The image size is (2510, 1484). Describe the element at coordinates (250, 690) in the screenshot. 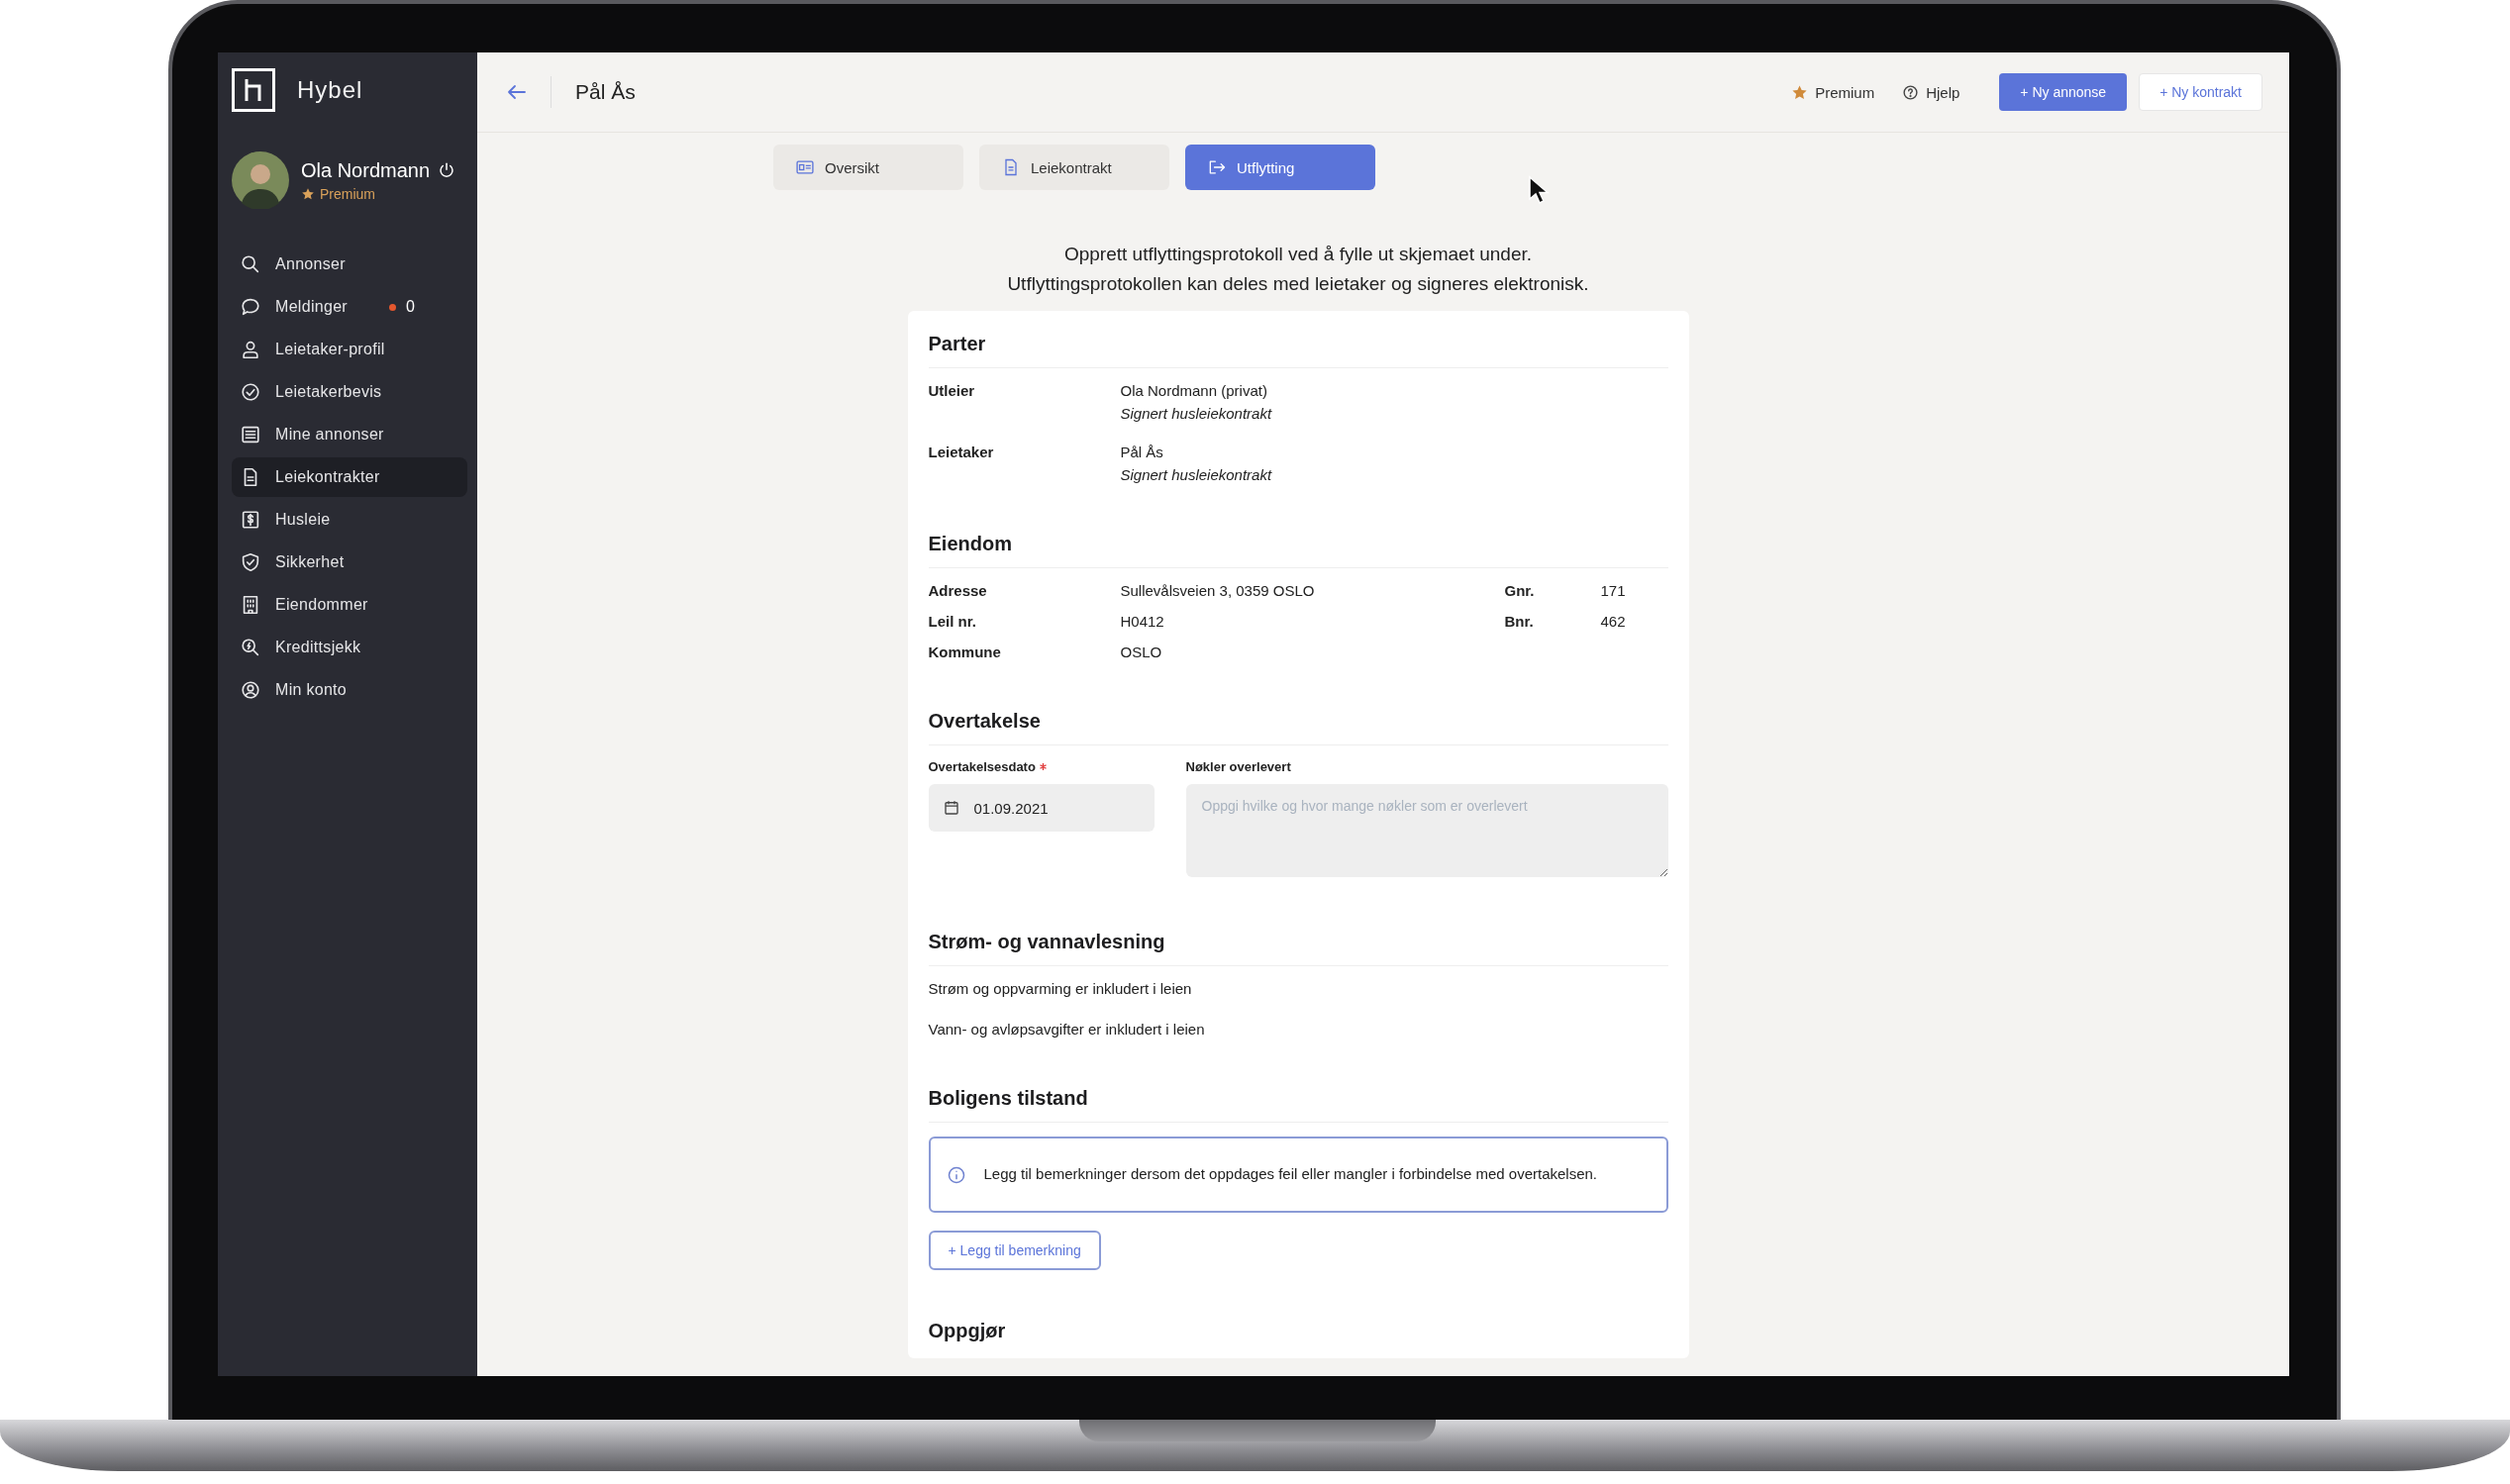

I see `user-circle-icon` at that location.